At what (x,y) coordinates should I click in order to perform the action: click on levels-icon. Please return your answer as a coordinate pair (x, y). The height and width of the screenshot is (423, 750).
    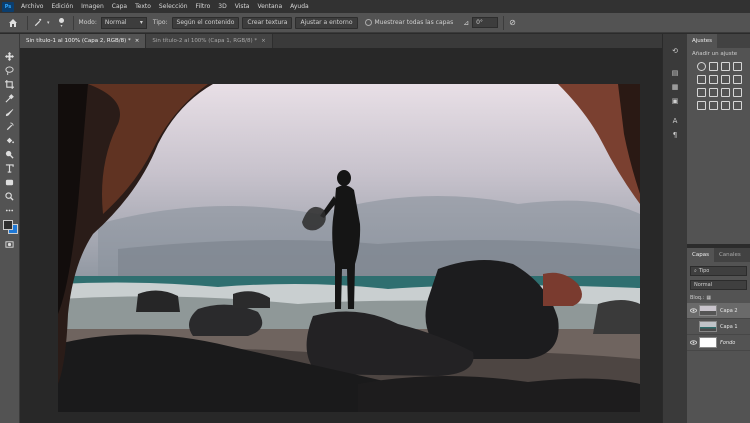
    Looking at the image, I should click on (713, 66).